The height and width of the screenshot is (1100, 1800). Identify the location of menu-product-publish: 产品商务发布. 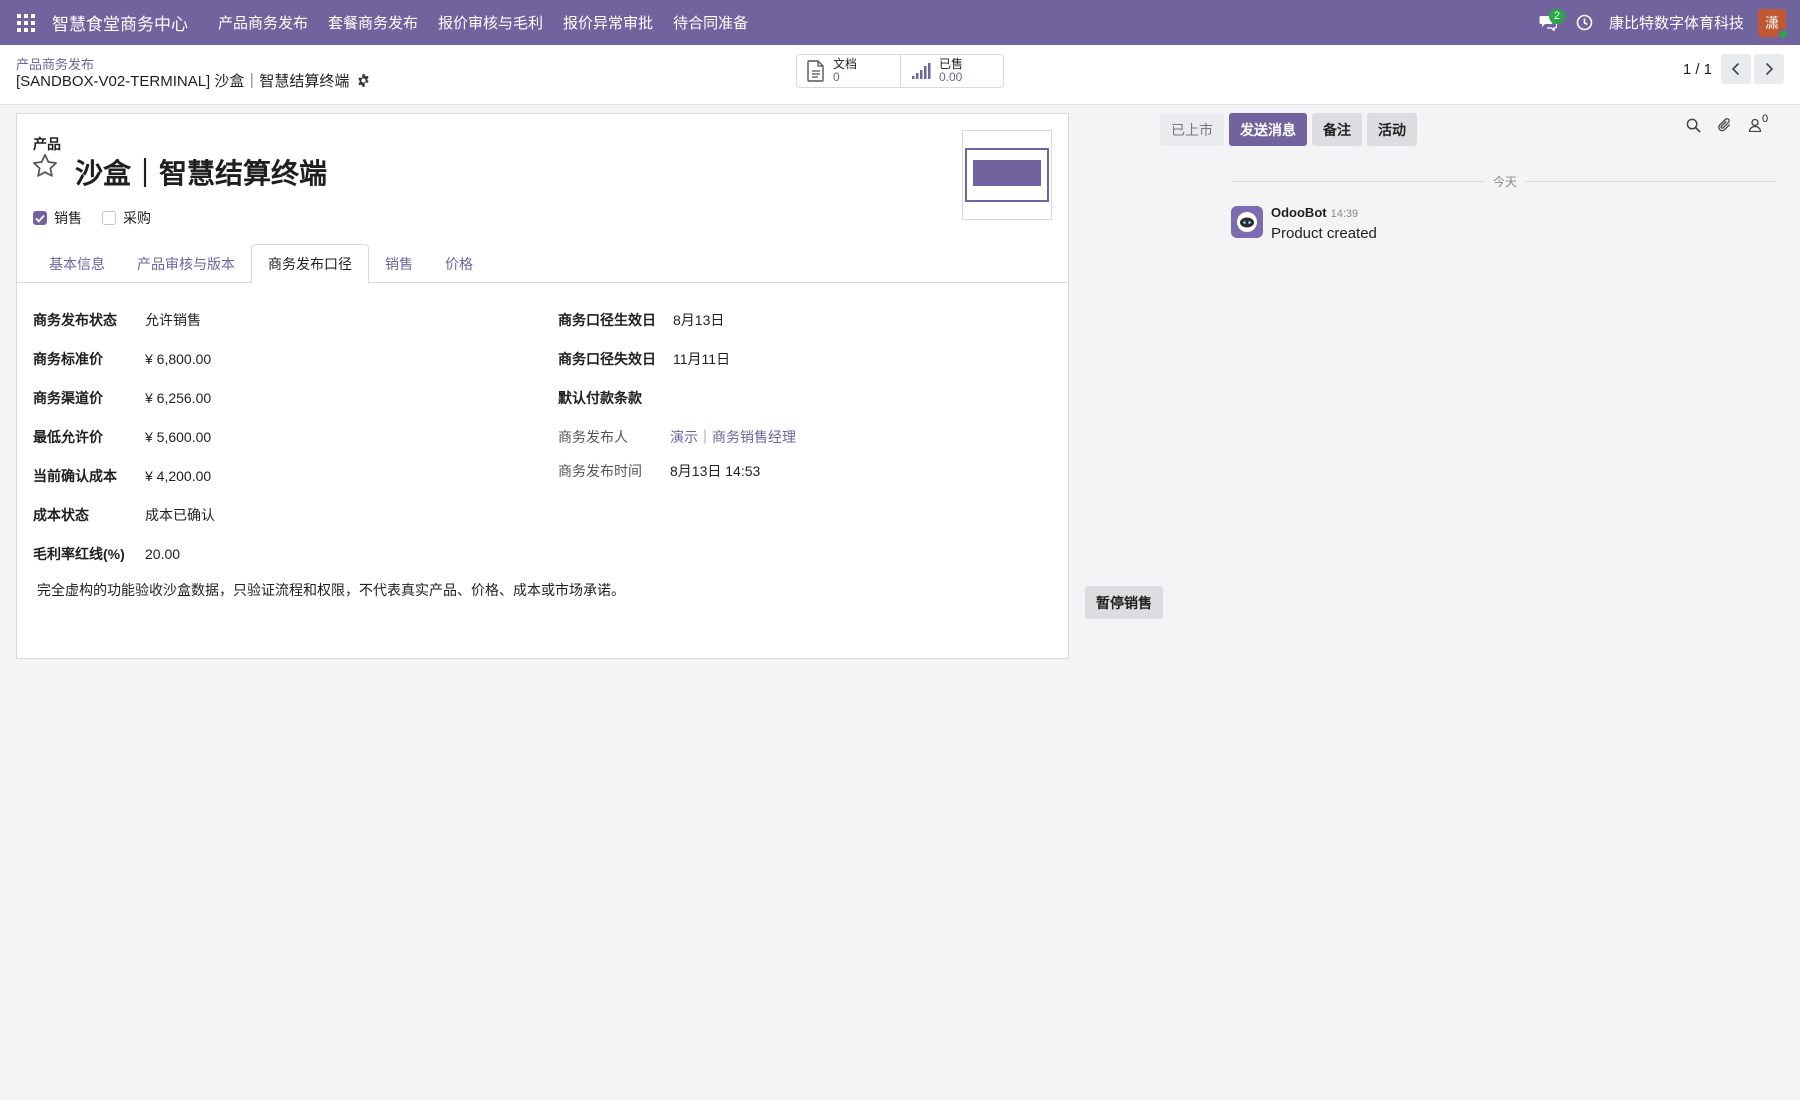
(263, 22).